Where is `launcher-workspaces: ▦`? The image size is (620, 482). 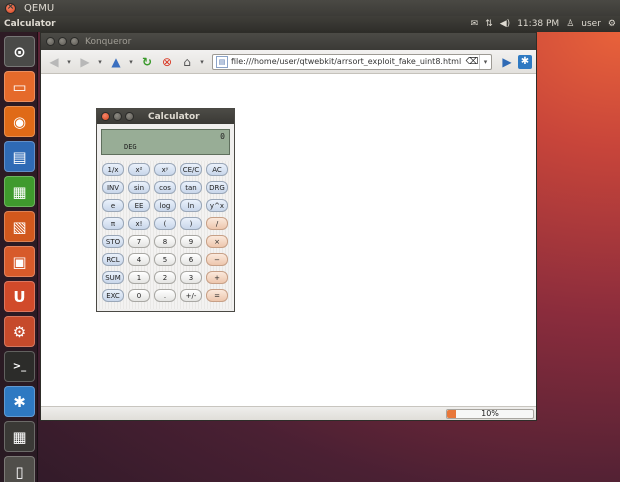 launcher-workspaces: ▦ is located at coordinates (19, 436).